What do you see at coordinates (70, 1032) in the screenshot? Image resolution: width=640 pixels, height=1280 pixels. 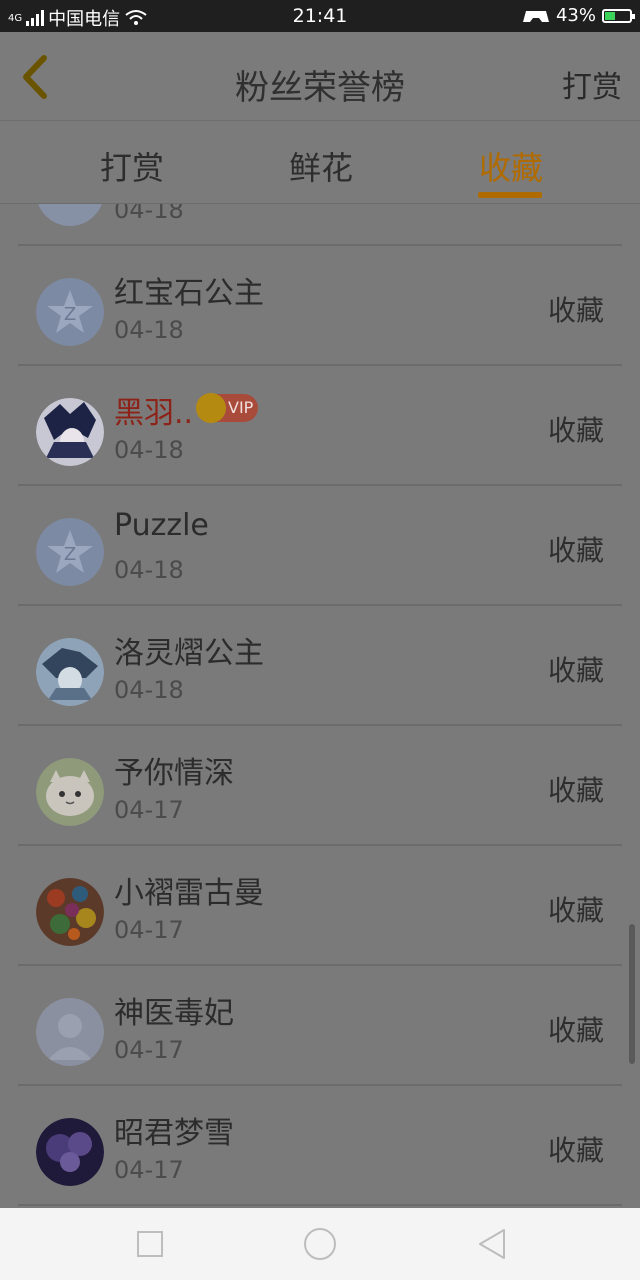 I see `default-person-avatar-icon` at bounding box center [70, 1032].